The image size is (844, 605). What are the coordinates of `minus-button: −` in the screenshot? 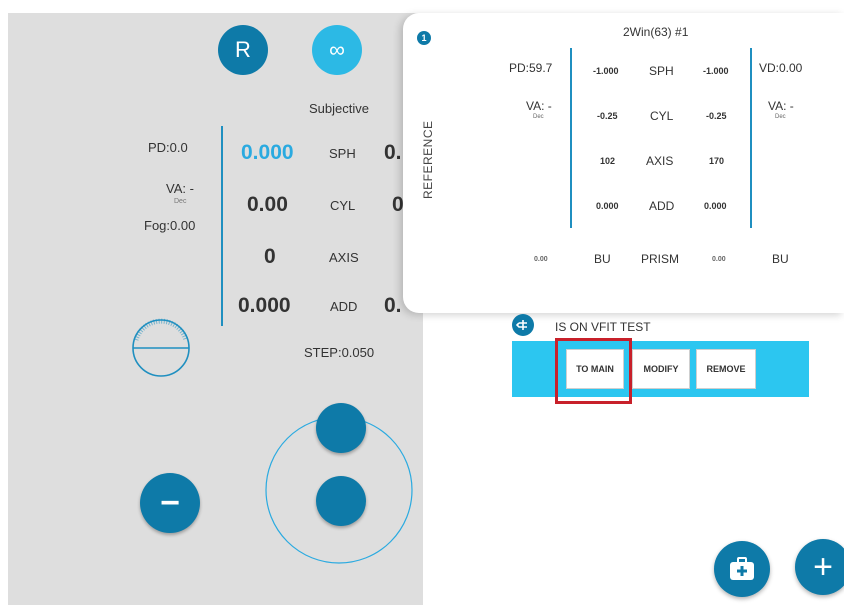 It's located at (170, 503).